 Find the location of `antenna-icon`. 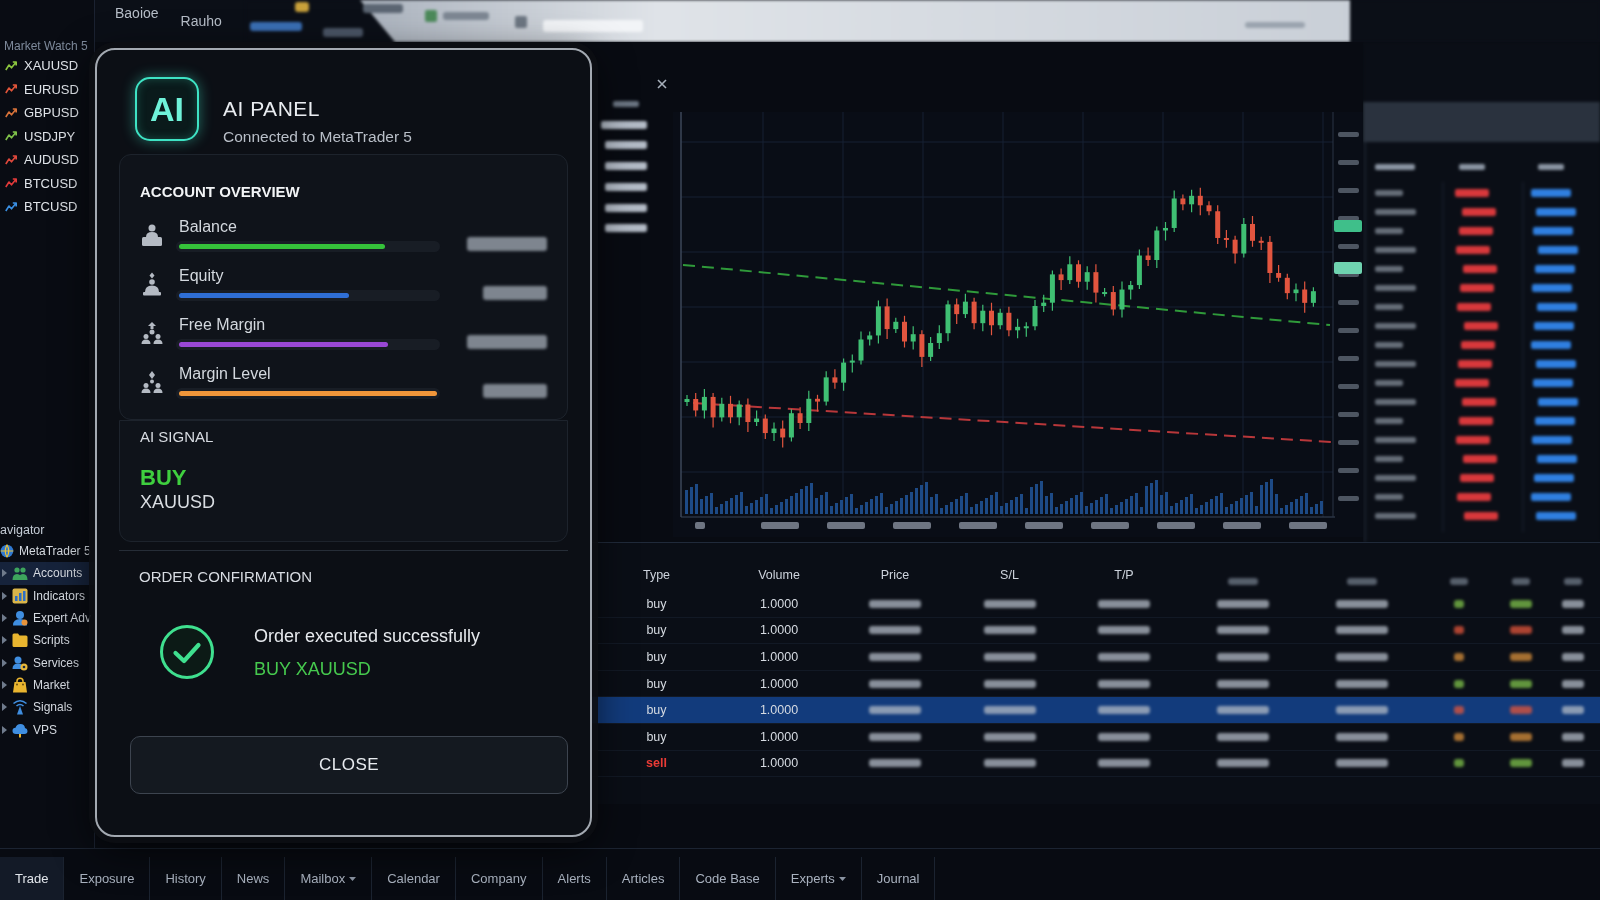

antenna-icon is located at coordinates (20, 707).